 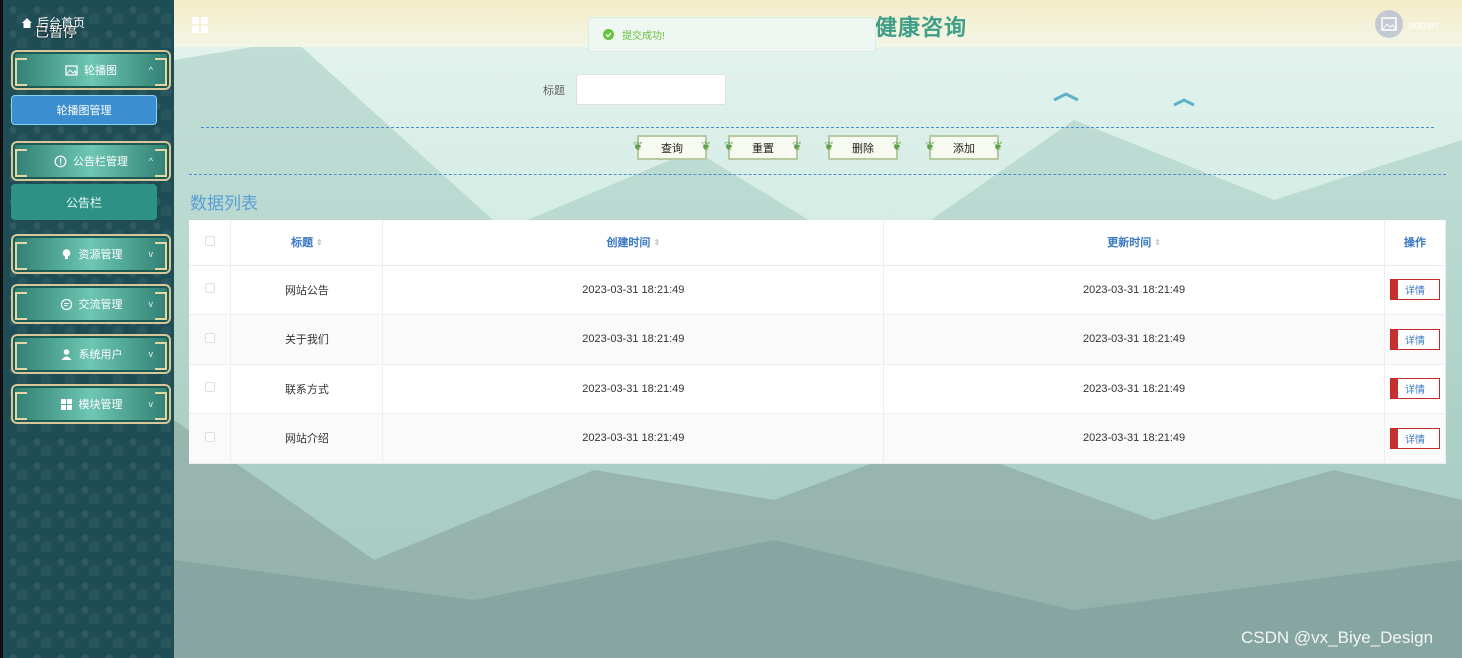 I want to click on sidebar-item-label: 资源管理, so click(x=100, y=255).